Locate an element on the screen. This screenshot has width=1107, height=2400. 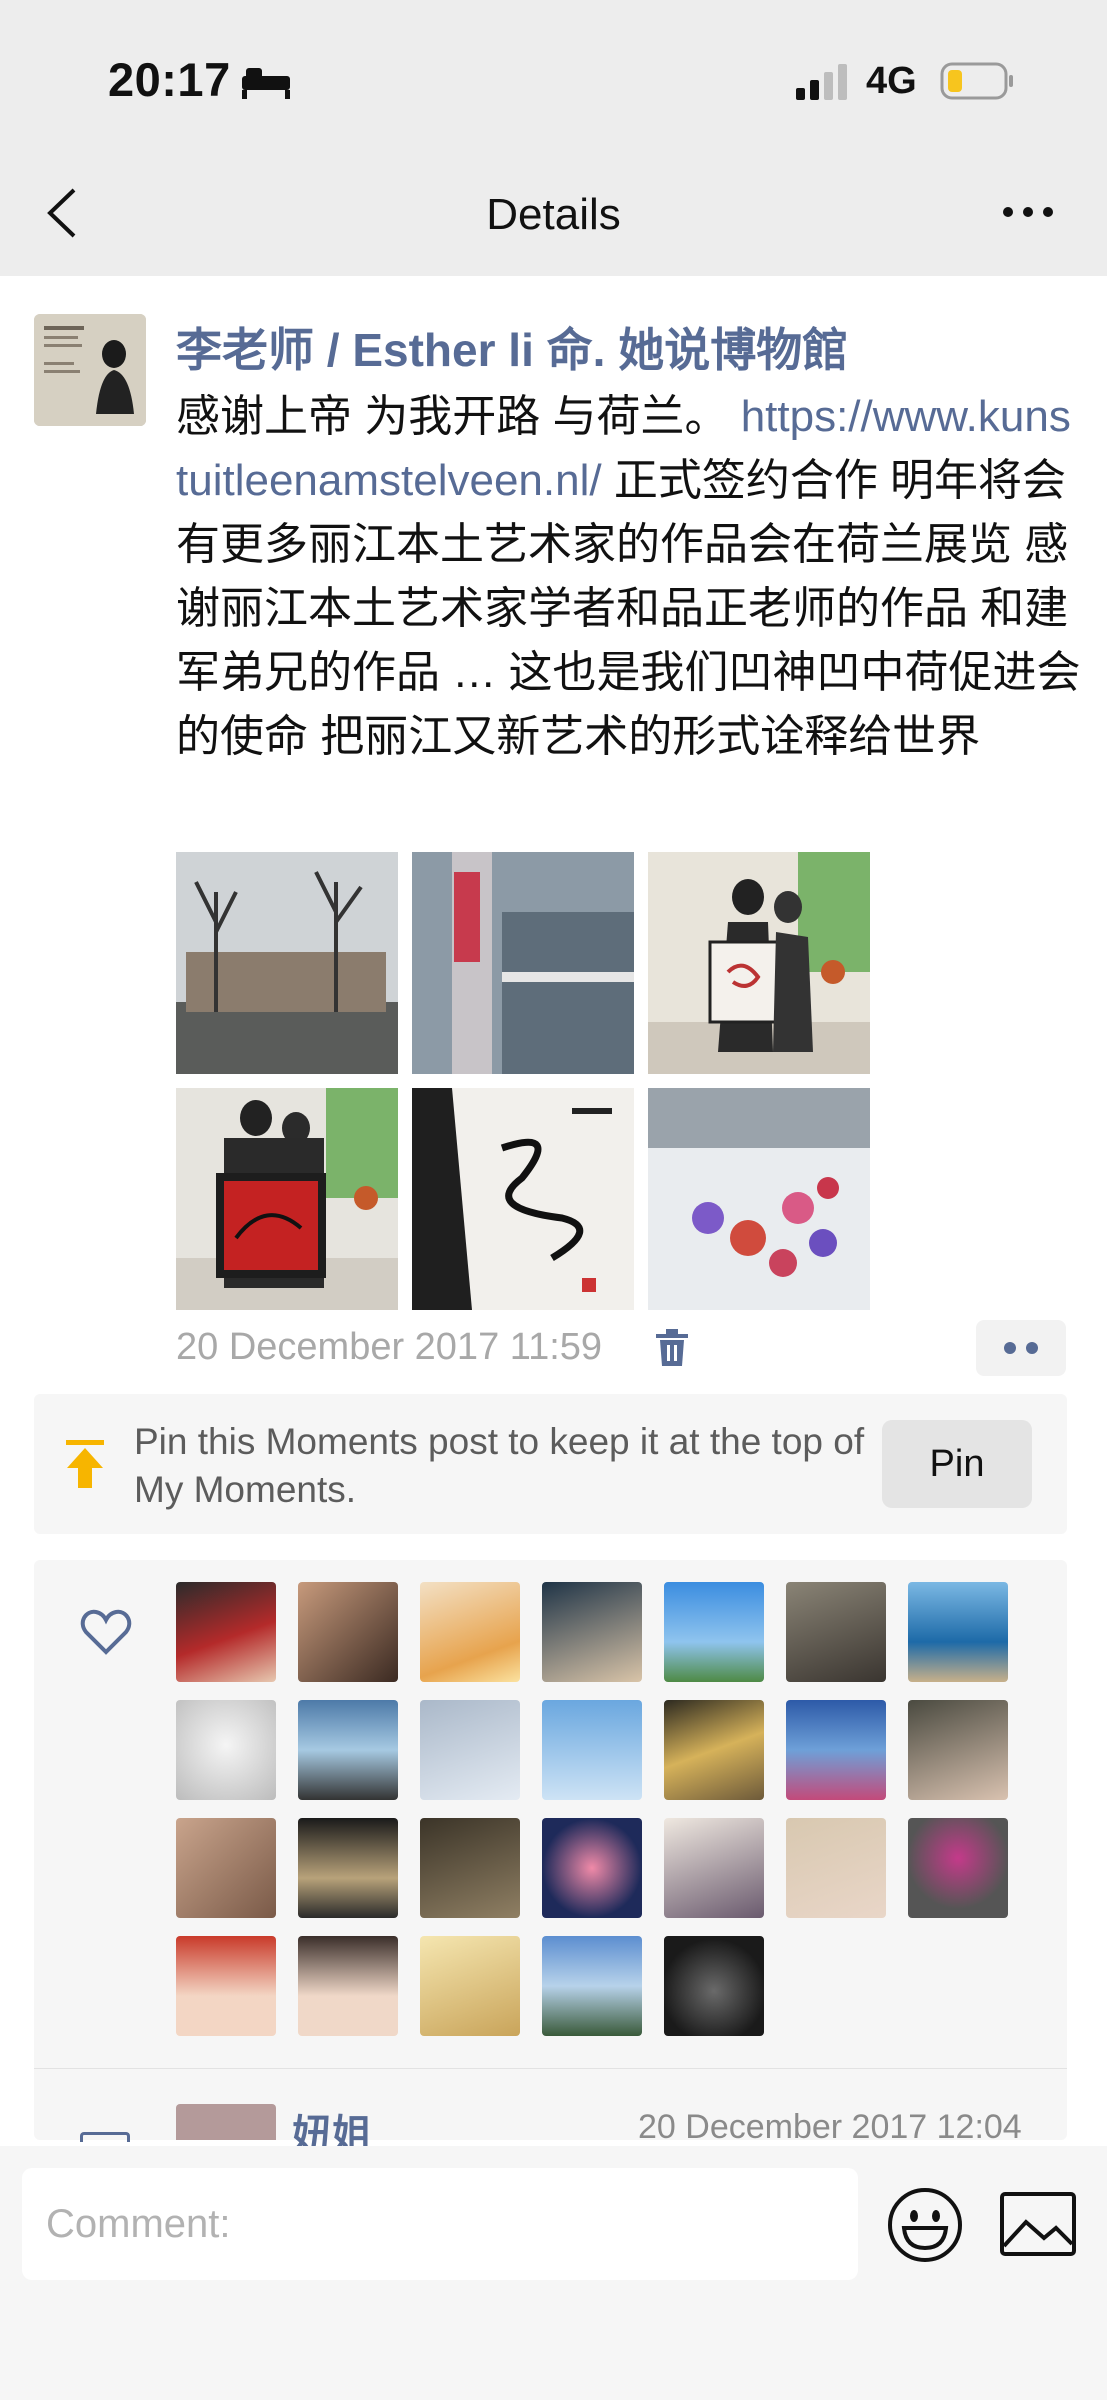
pin-to-top-icon is located at coordinates (85, 1464).